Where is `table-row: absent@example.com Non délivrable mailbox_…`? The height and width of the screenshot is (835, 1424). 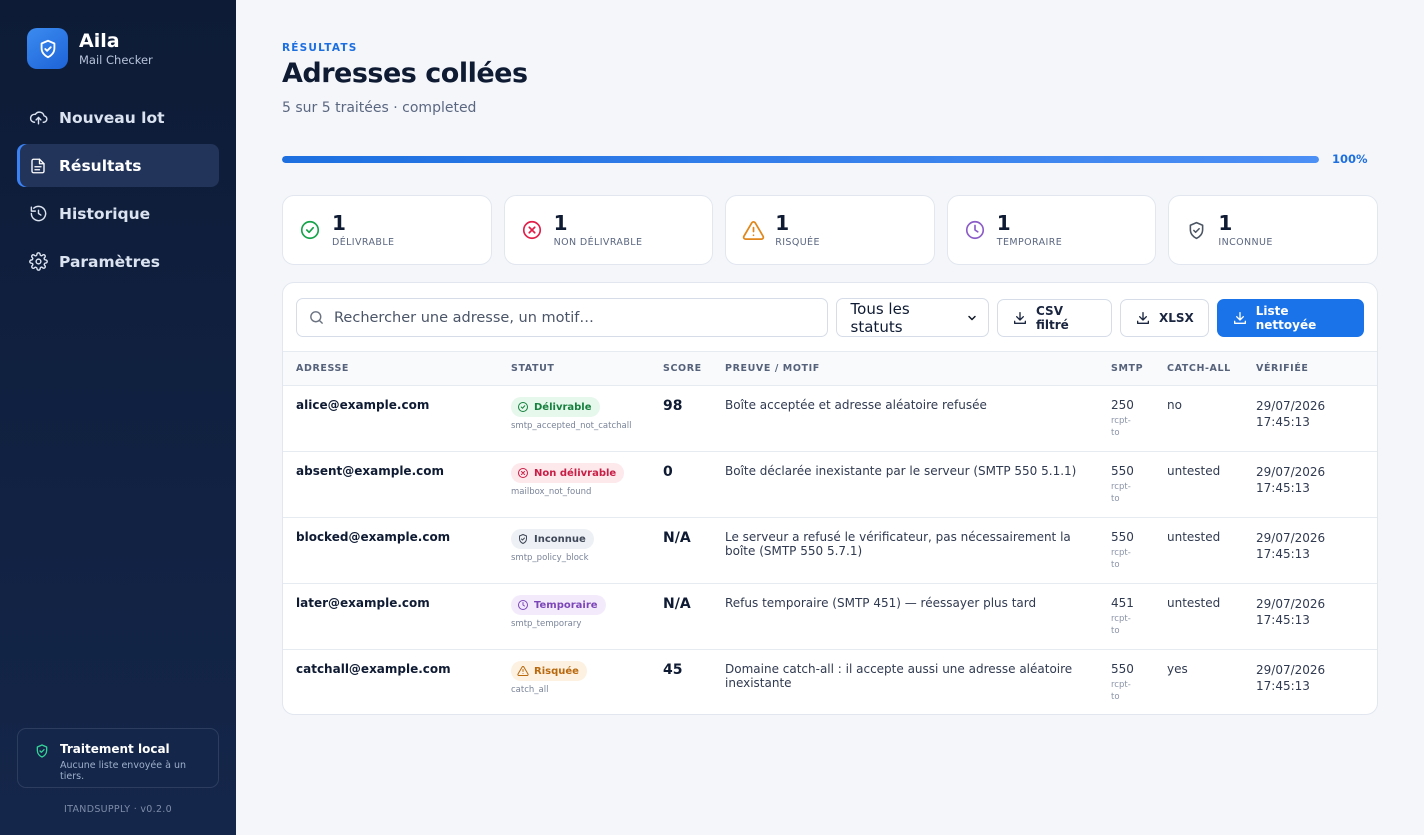 table-row: absent@example.com Non délivrable mailbox_… is located at coordinates (830, 484).